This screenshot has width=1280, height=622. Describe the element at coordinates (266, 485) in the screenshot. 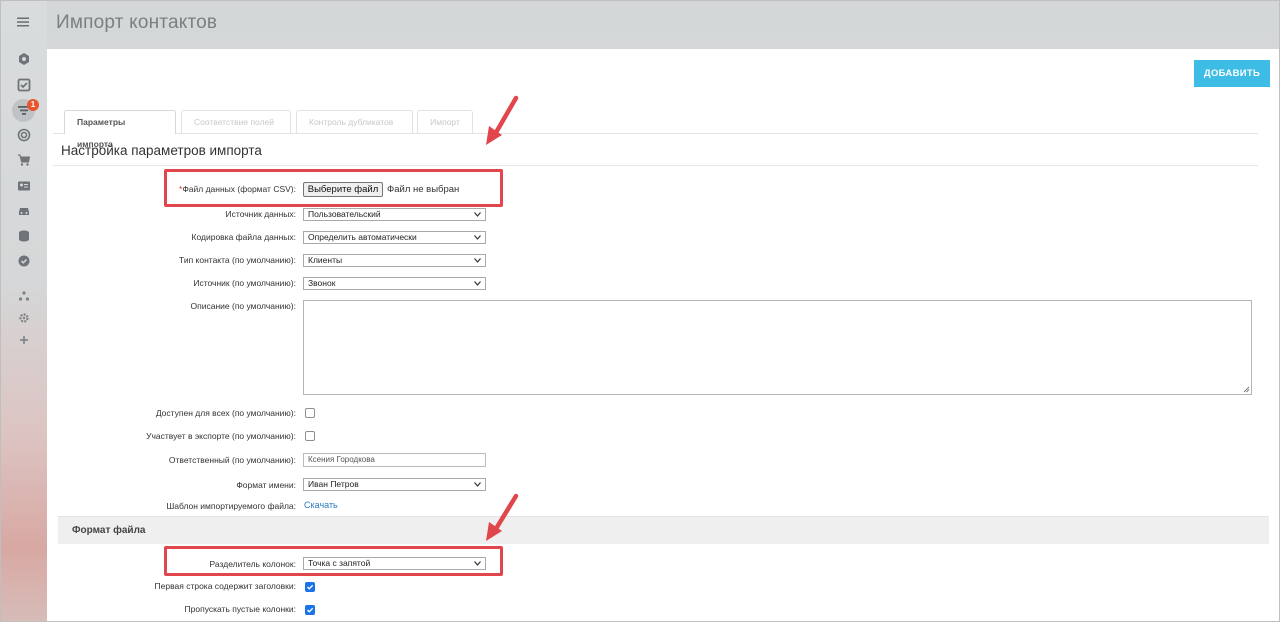

I see `name-format-label: Формат имени:` at that location.